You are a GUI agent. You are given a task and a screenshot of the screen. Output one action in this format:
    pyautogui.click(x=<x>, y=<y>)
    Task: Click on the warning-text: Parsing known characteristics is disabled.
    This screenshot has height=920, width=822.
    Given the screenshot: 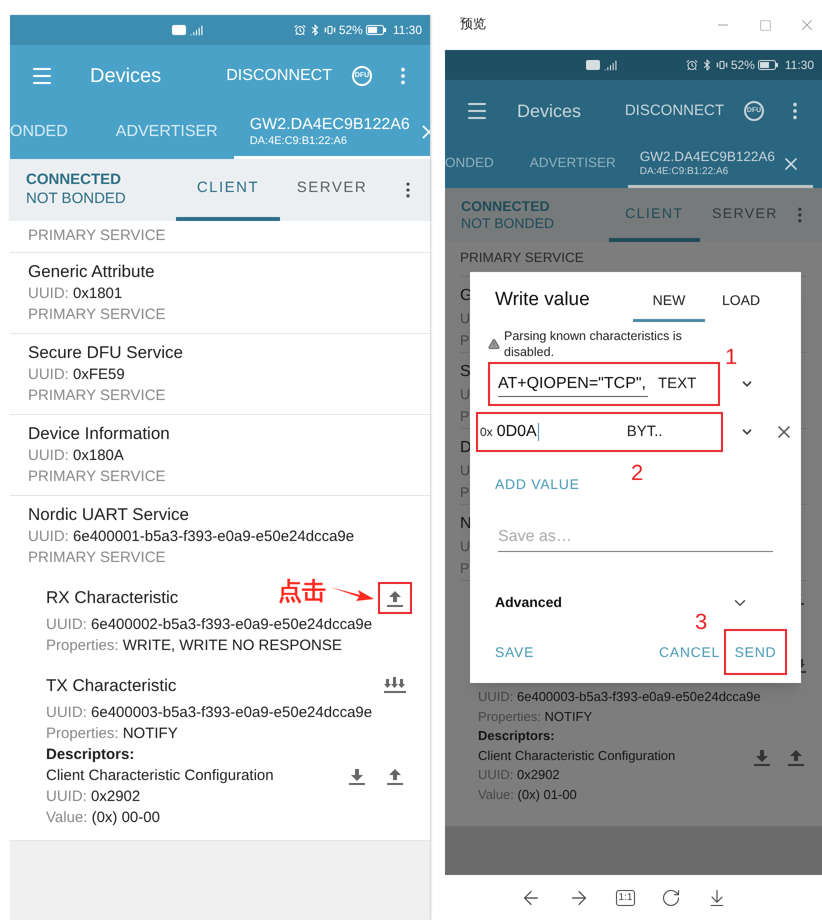 What is the action you would take?
    pyautogui.click(x=593, y=344)
    